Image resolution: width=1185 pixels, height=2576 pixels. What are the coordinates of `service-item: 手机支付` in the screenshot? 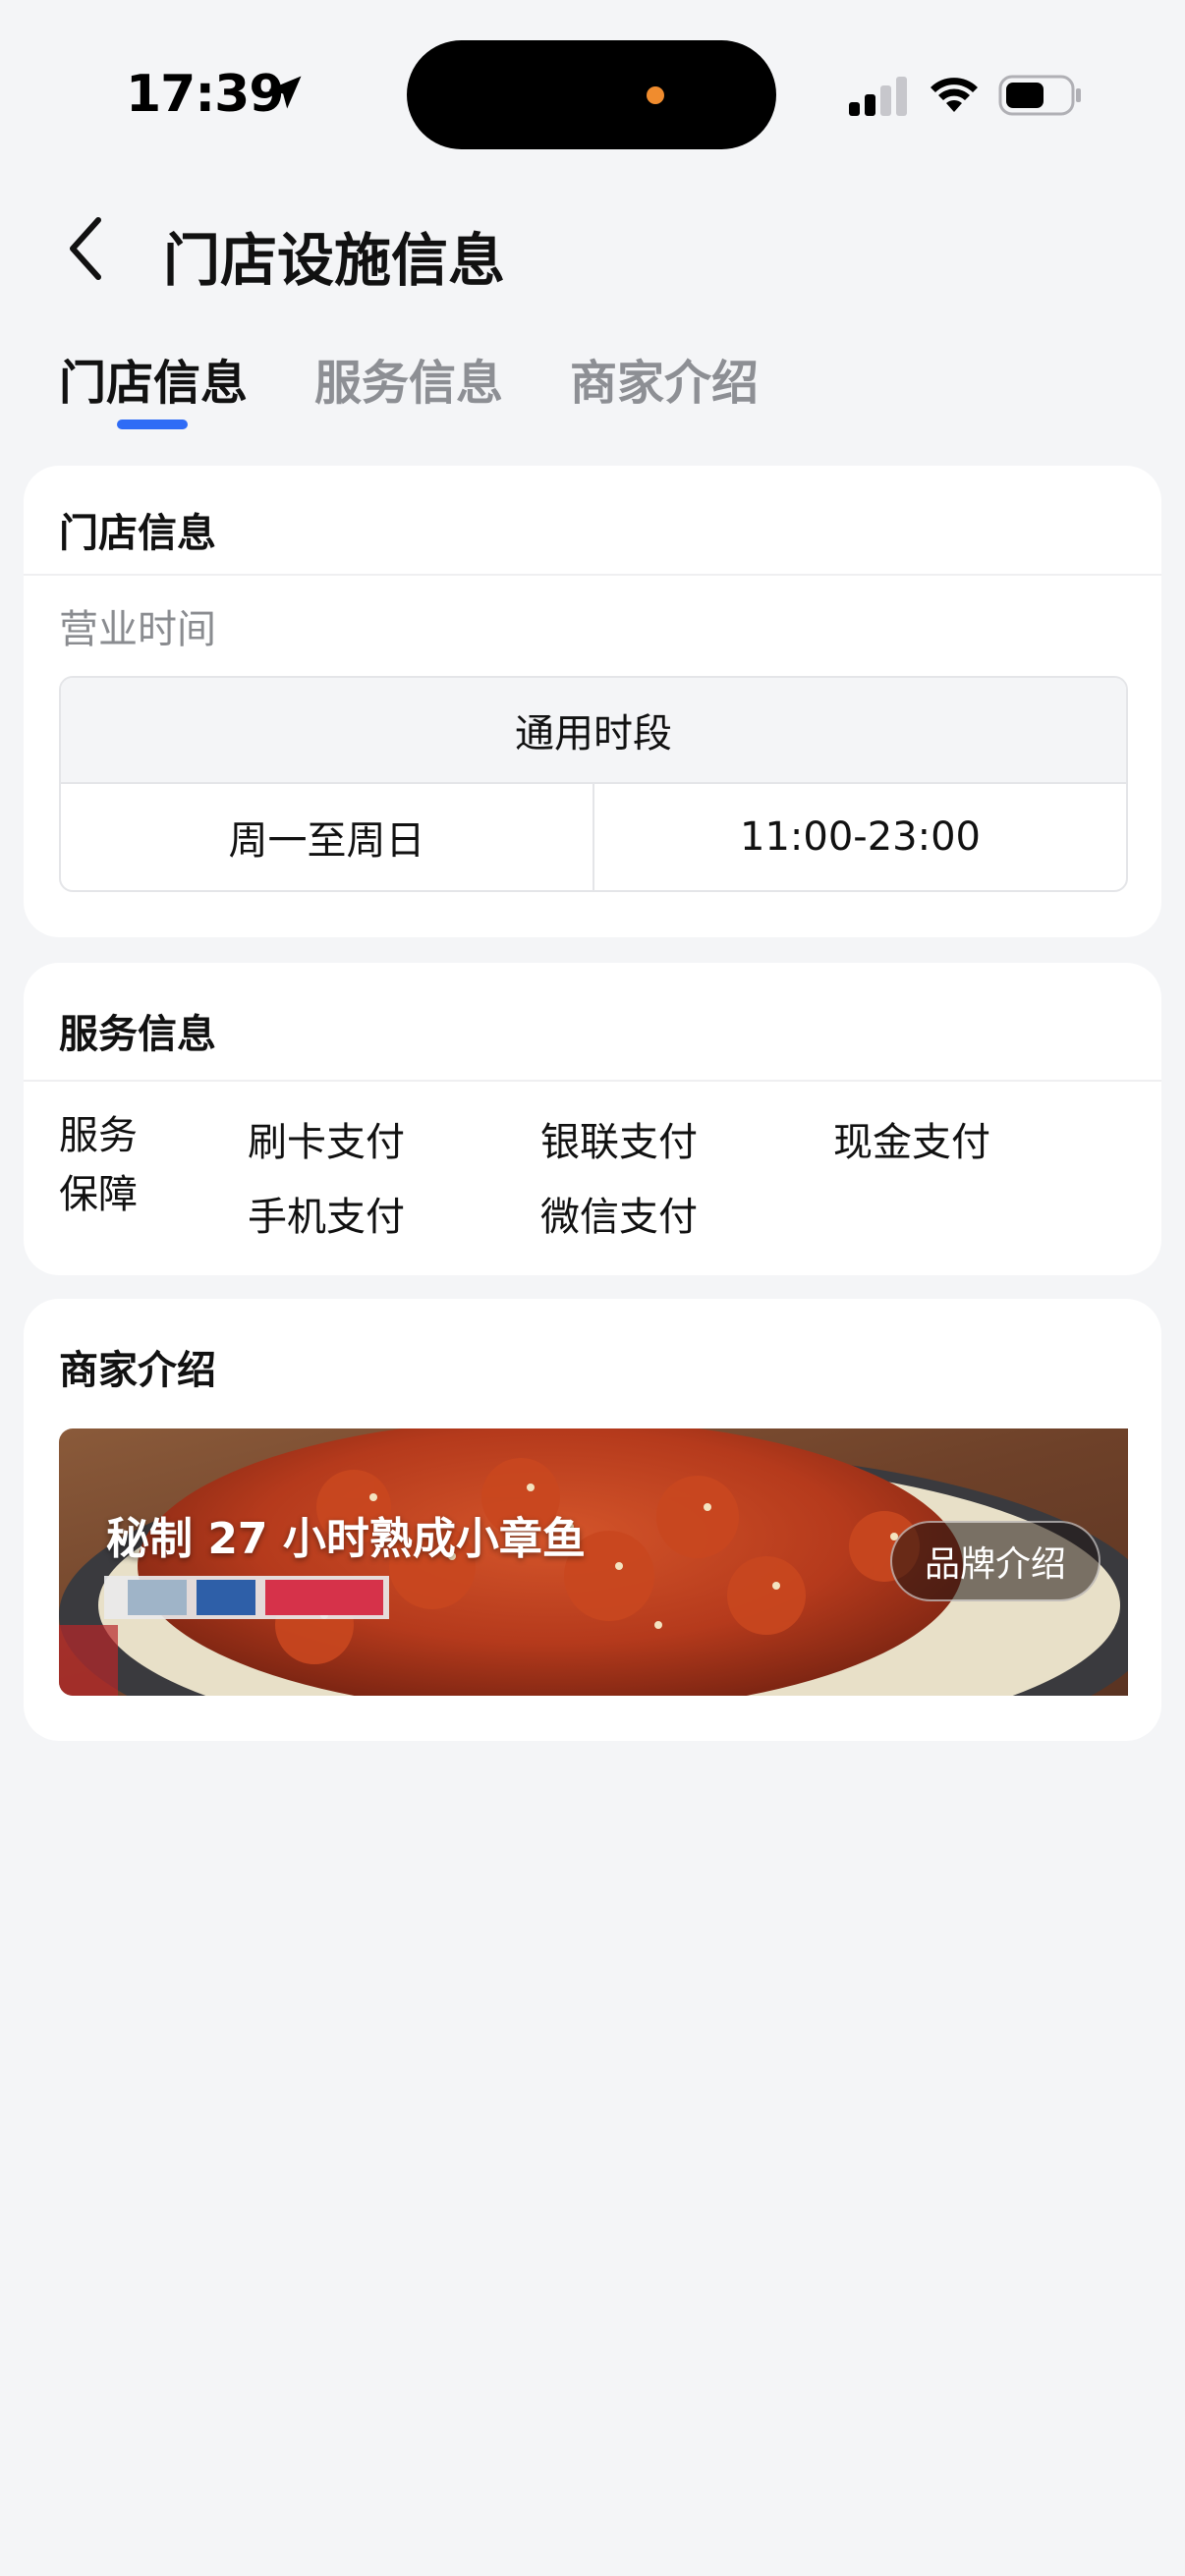 It's located at (326, 1217).